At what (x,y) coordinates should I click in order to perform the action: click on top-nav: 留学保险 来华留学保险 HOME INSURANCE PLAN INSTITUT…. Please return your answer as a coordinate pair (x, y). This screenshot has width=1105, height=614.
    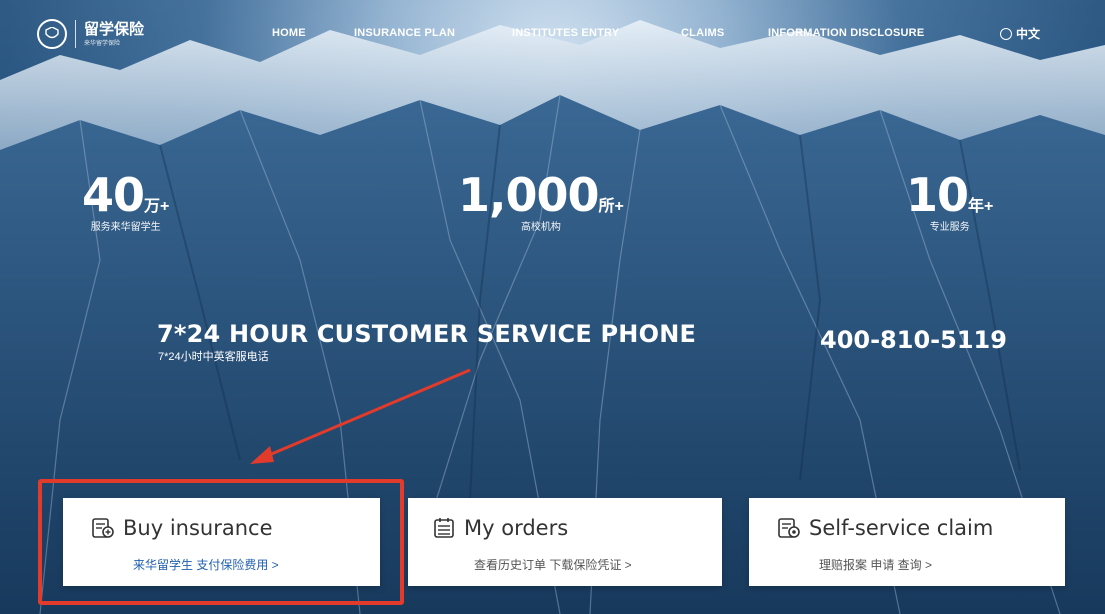
    Looking at the image, I should click on (552, 35).